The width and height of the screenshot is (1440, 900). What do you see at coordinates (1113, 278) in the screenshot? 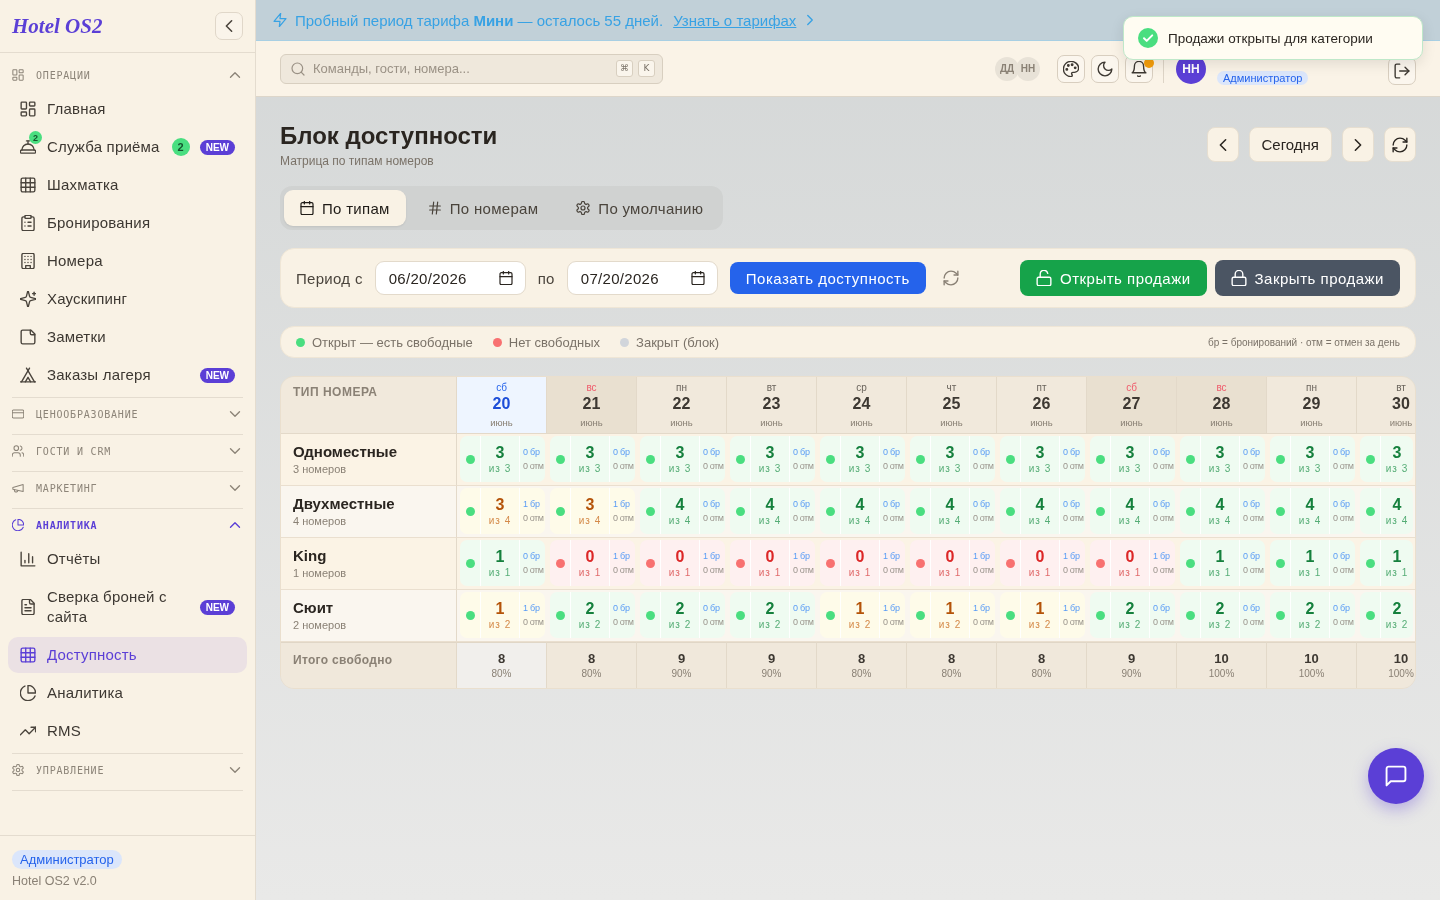
I see `open-sales-button: Открыть продажи` at bounding box center [1113, 278].